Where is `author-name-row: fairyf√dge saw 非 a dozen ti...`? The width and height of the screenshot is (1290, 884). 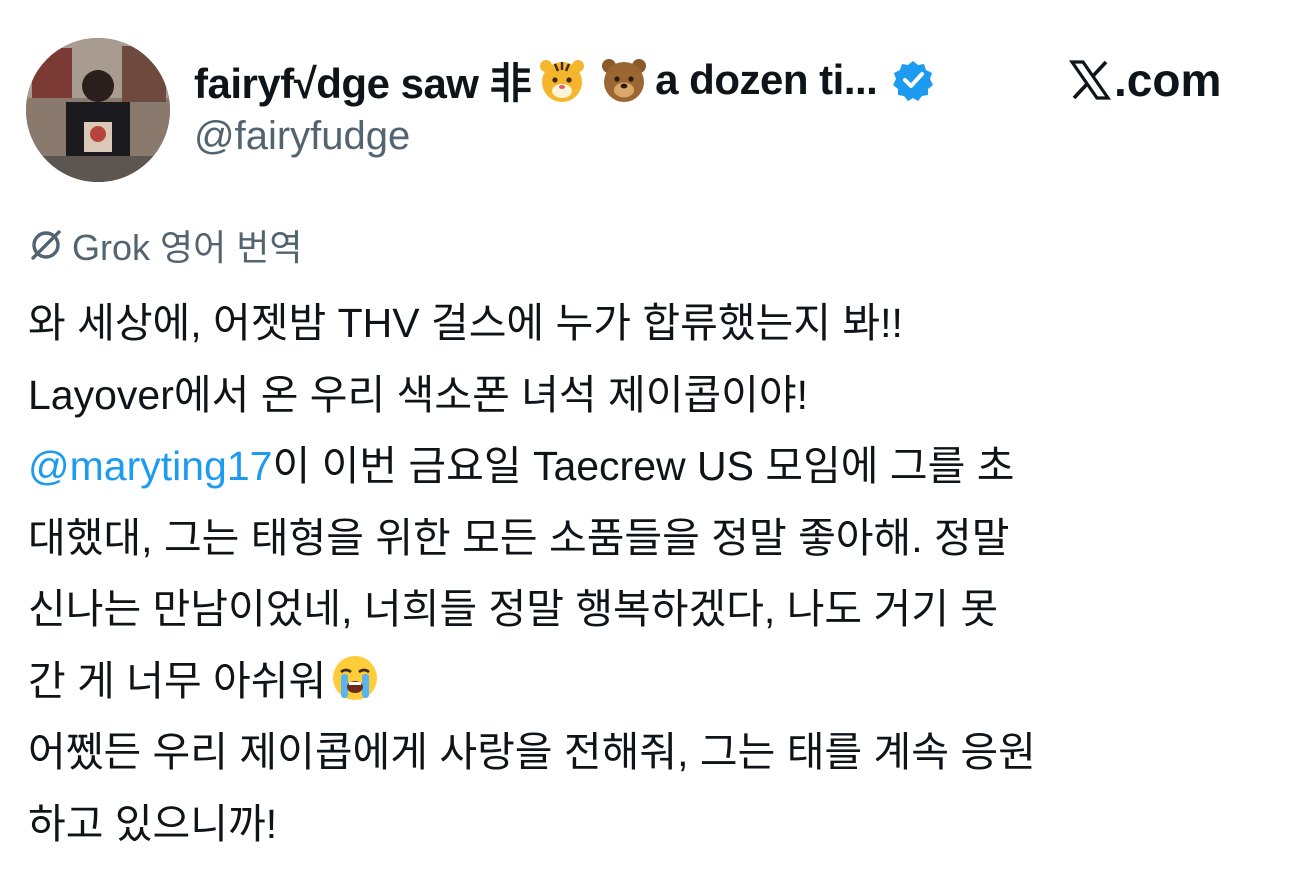 author-name-row: fairyf√dge saw 非 a dozen ti... is located at coordinates (564, 80).